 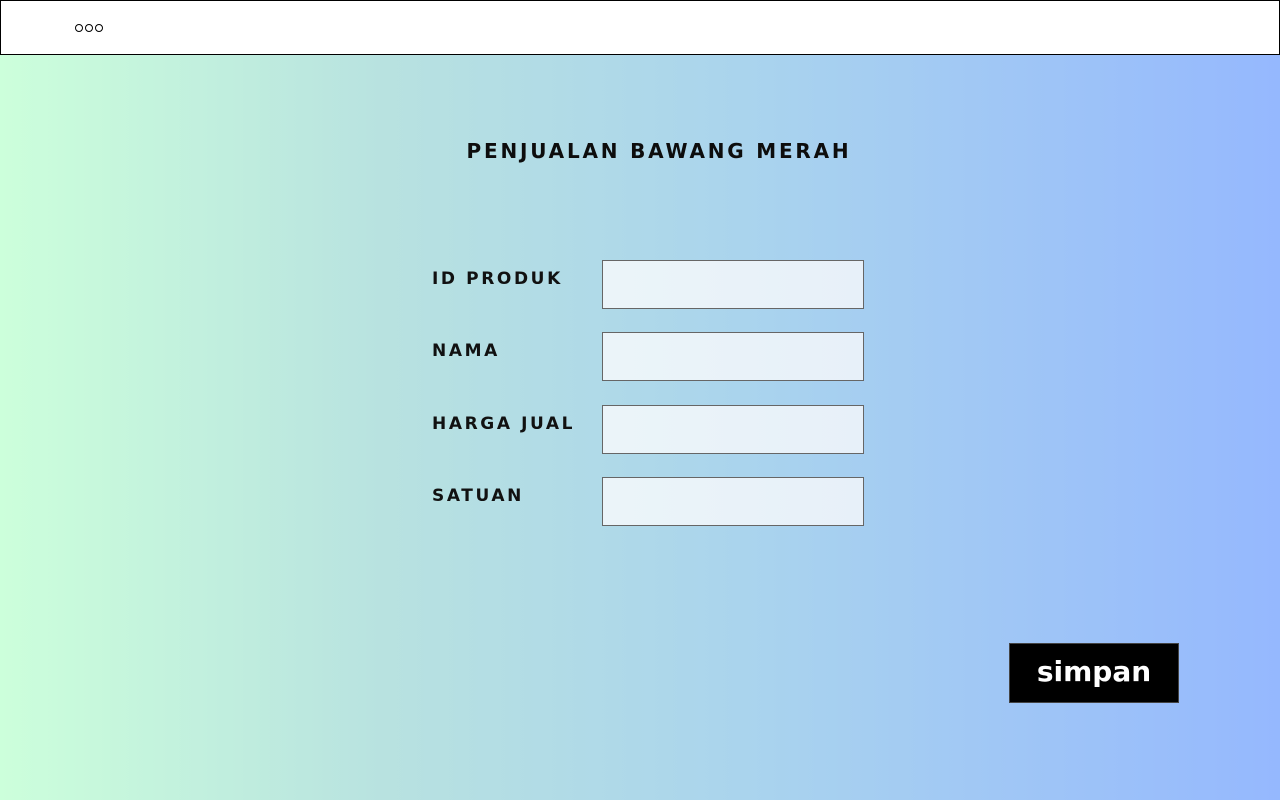 What do you see at coordinates (1094, 673) in the screenshot?
I see `simpan-button: simpan` at bounding box center [1094, 673].